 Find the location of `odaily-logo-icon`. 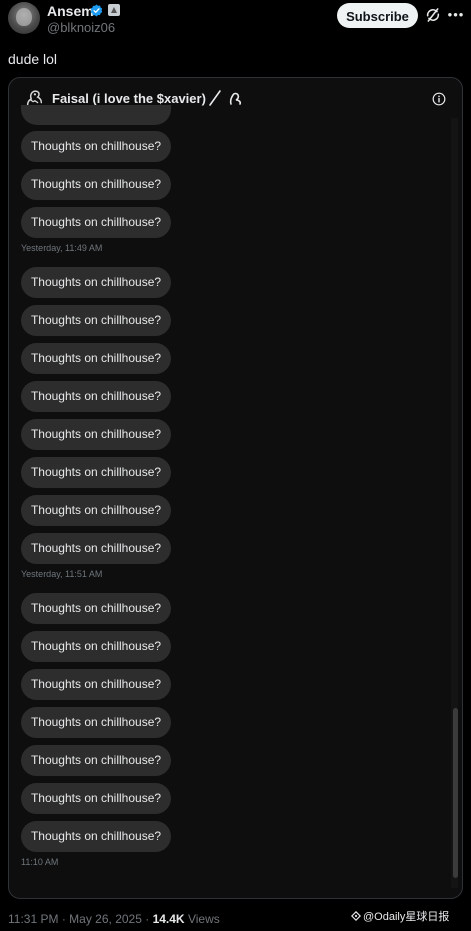

odaily-logo-icon is located at coordinates (356, 916).